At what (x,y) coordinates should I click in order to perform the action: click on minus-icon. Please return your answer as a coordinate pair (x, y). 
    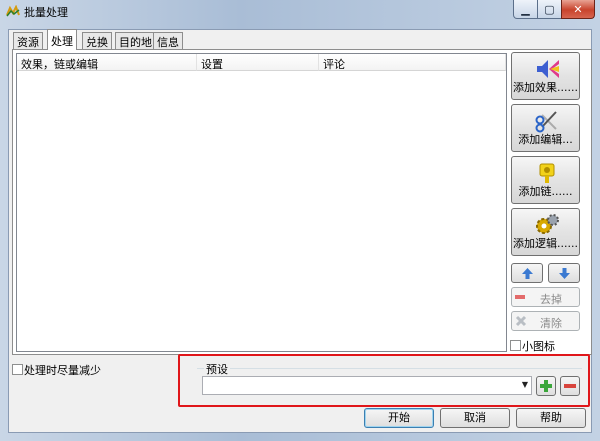
    Looking at the image, I should click on (520, 297).